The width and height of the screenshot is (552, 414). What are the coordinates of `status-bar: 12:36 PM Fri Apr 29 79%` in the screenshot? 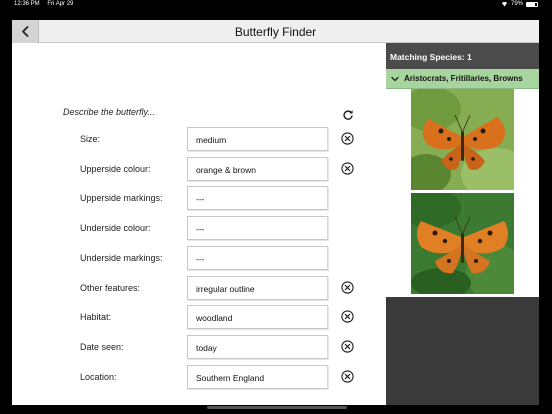 It's located at (276, 5).